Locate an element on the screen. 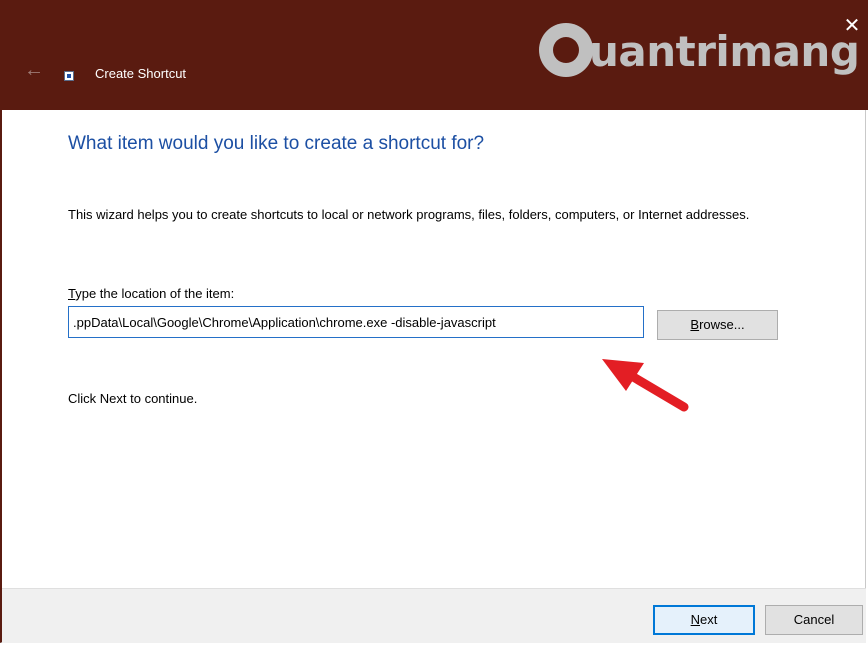 The width and height of the screenshot is (868, 645). watermark-text: uantrimang is located at coordinates (724, 51).